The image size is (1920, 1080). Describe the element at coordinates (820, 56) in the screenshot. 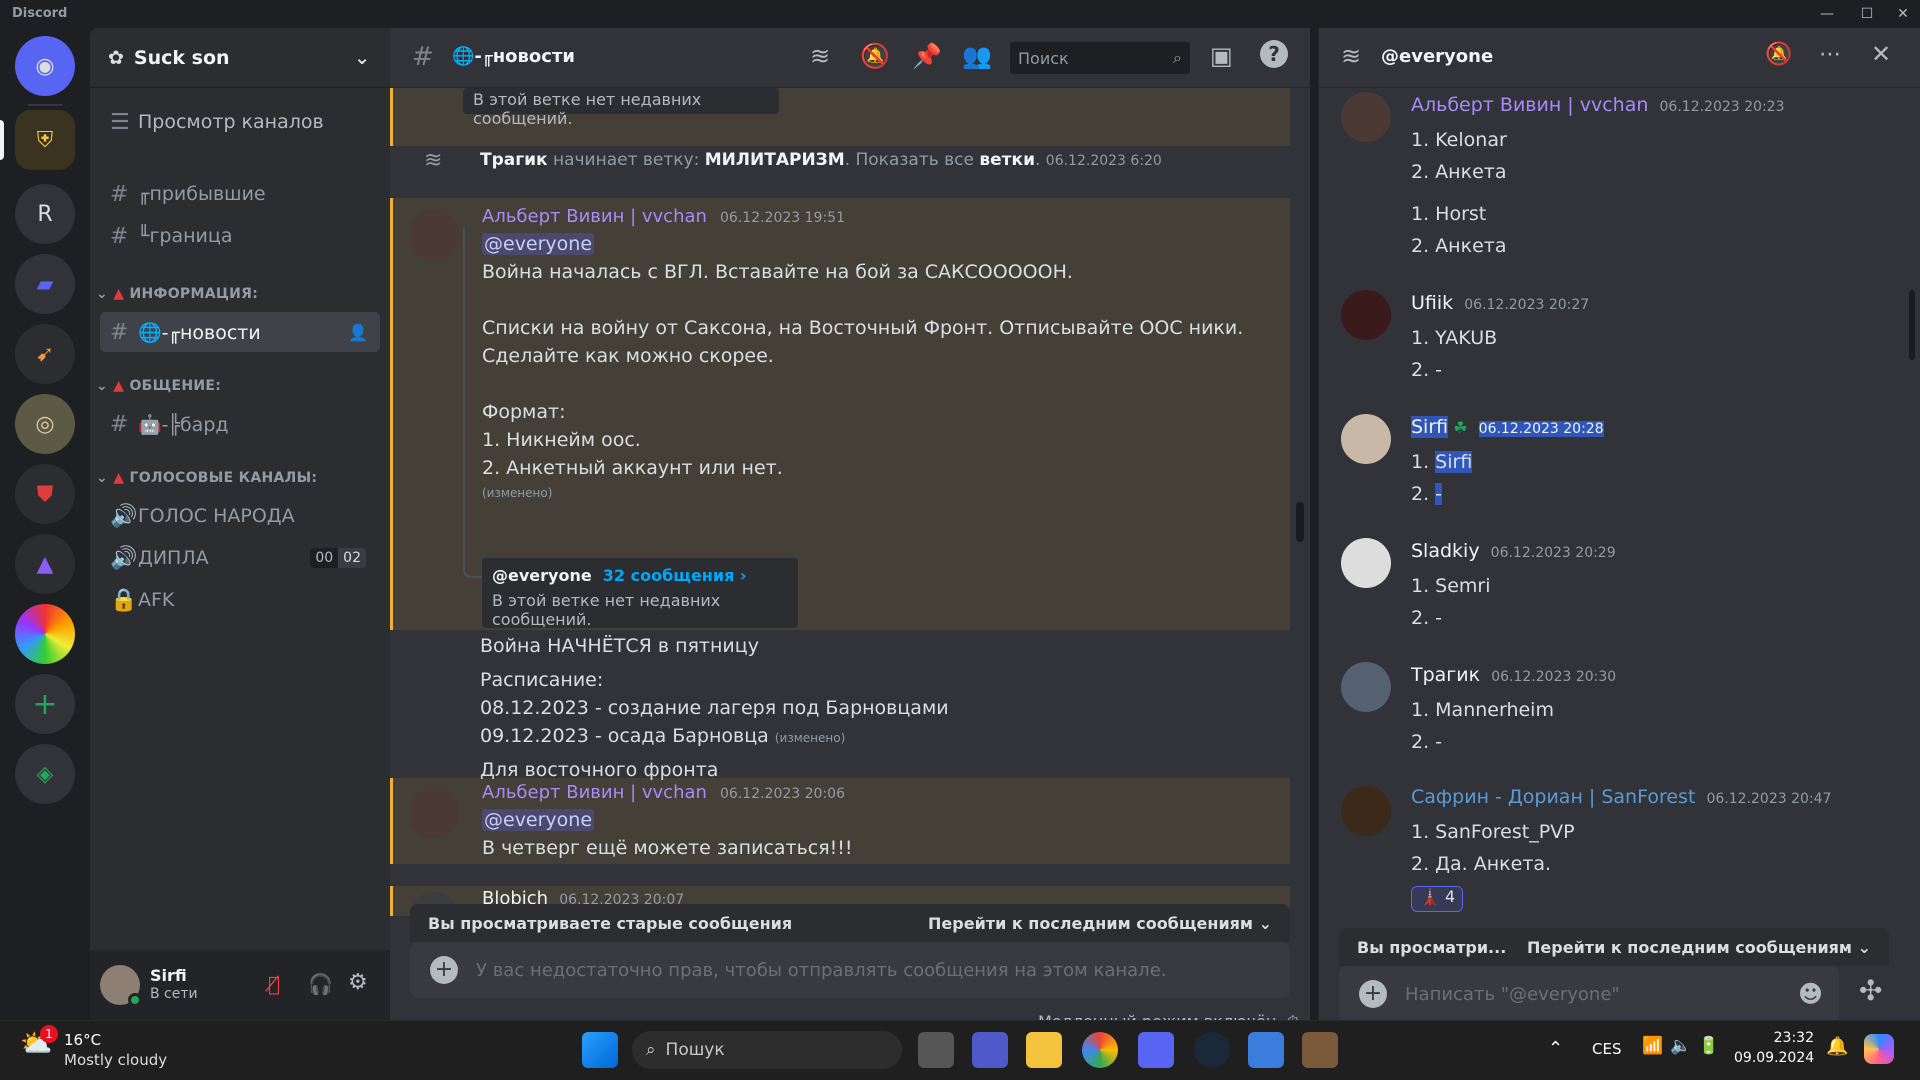

I see `threads-icon: ≋` at that location.